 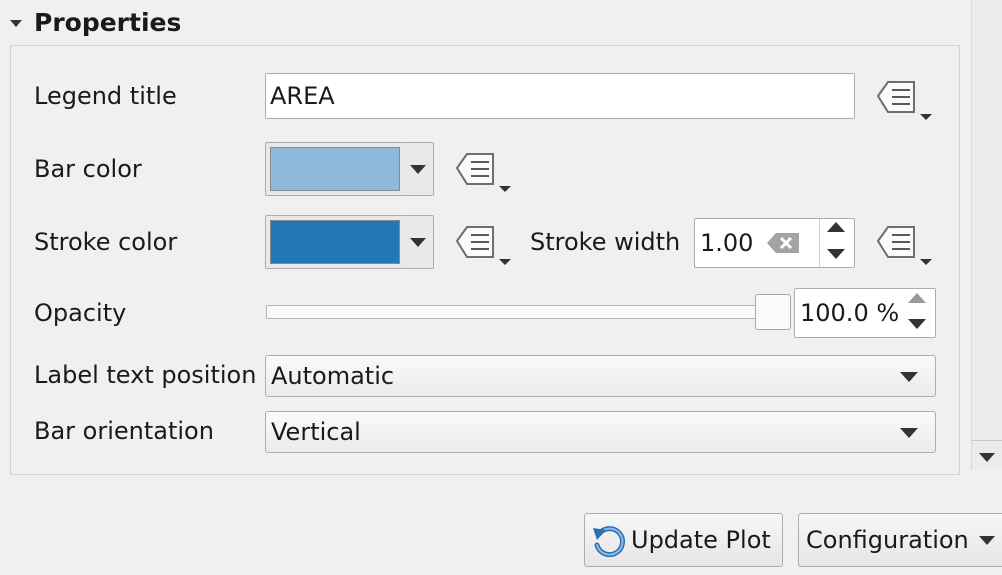 I want to click on scrollbar-divider, so click(x=986, y=440).